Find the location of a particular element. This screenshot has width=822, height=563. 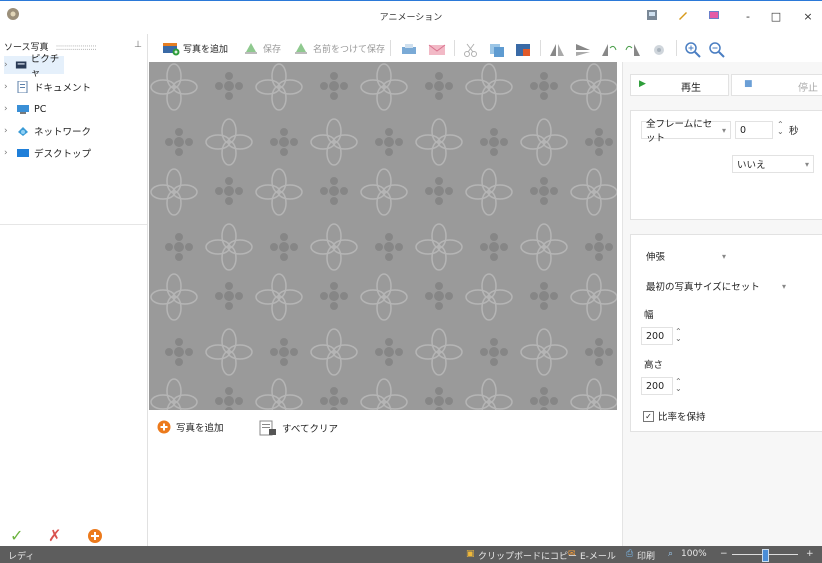

print-icon: ⎙ is located at coordinates (629, 554).